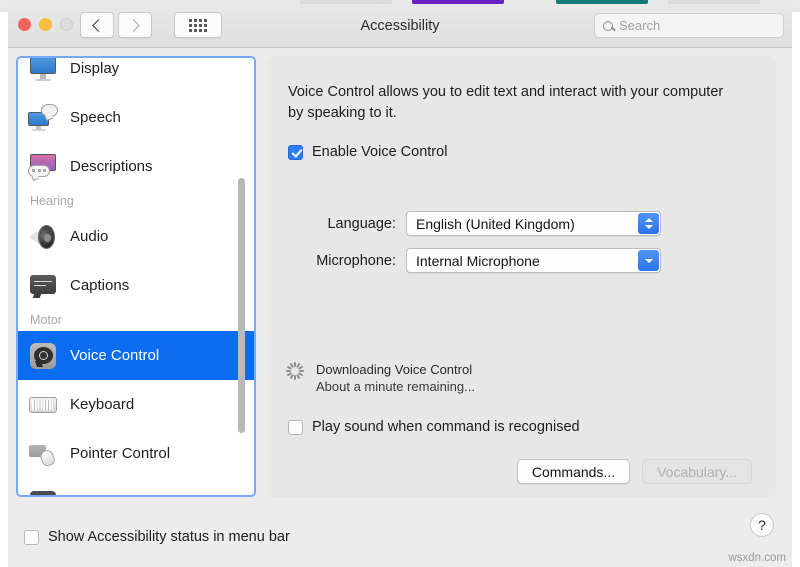 Image resolution: width=800 pixels, height=567 pixels. Describe the element at coordinates (495, 223) in the screenshot. I see `language-value: English (United Kingdom)` at that location.